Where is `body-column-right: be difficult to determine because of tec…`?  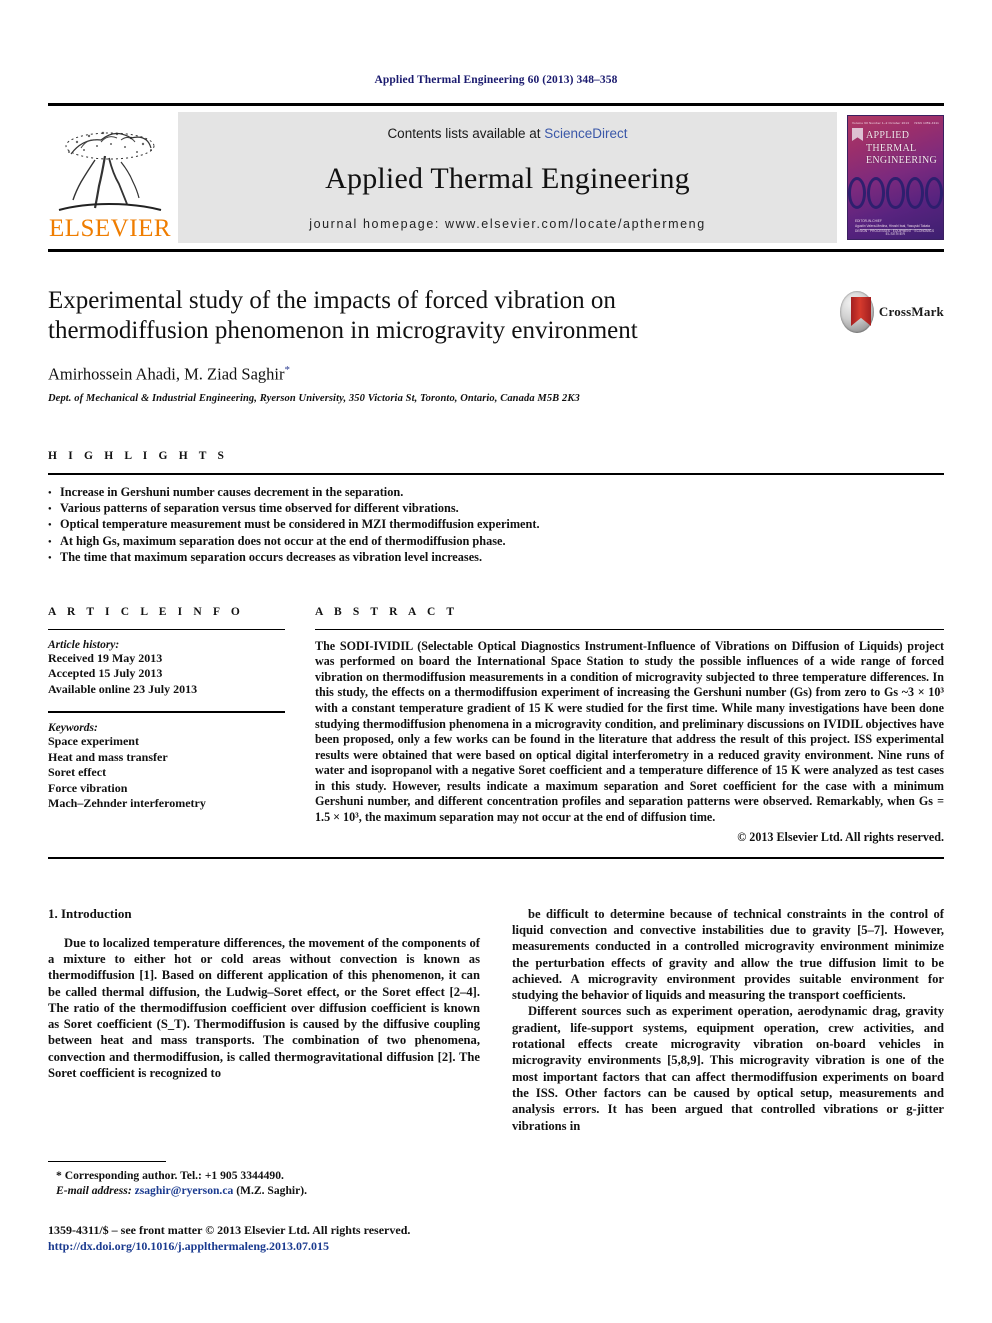
body-column-right: be difficult to determine because of tec… is located at coordinates (728, 1020).